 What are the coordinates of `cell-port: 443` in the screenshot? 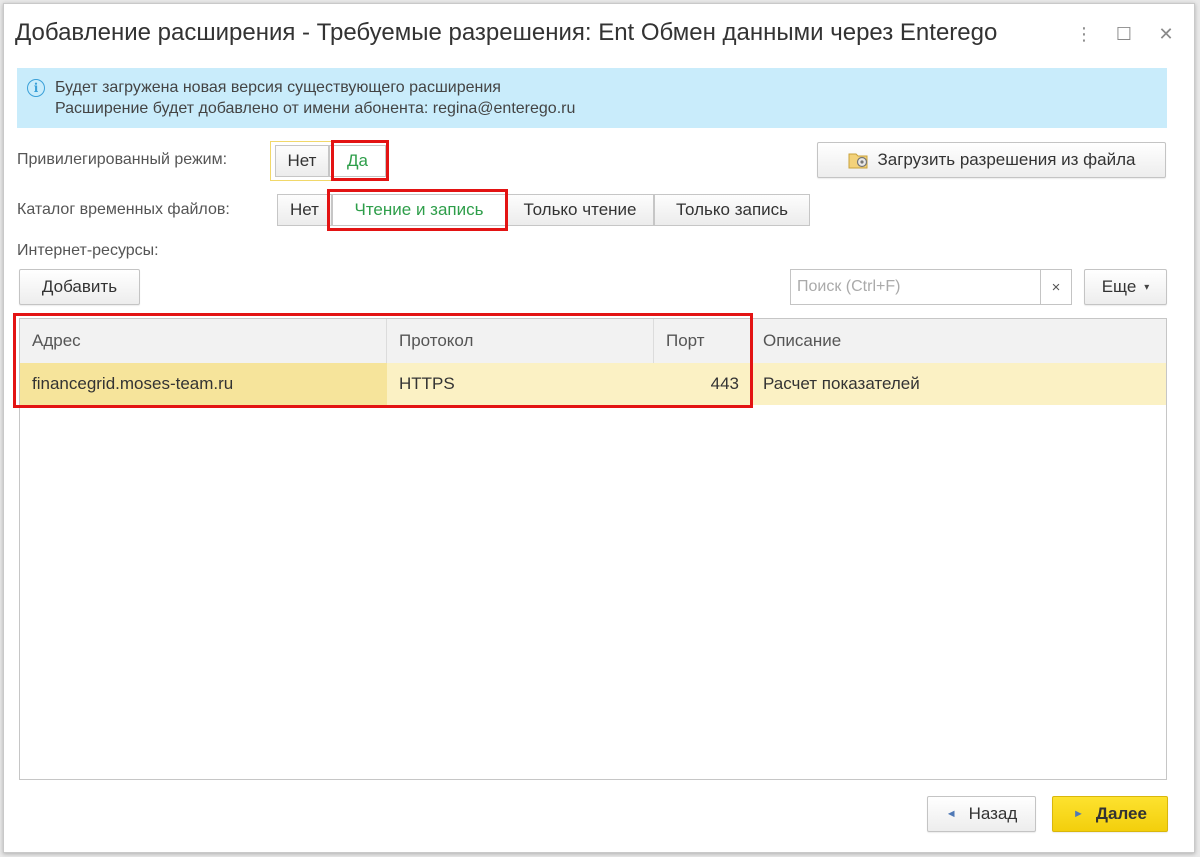 It's located at (702, 384).